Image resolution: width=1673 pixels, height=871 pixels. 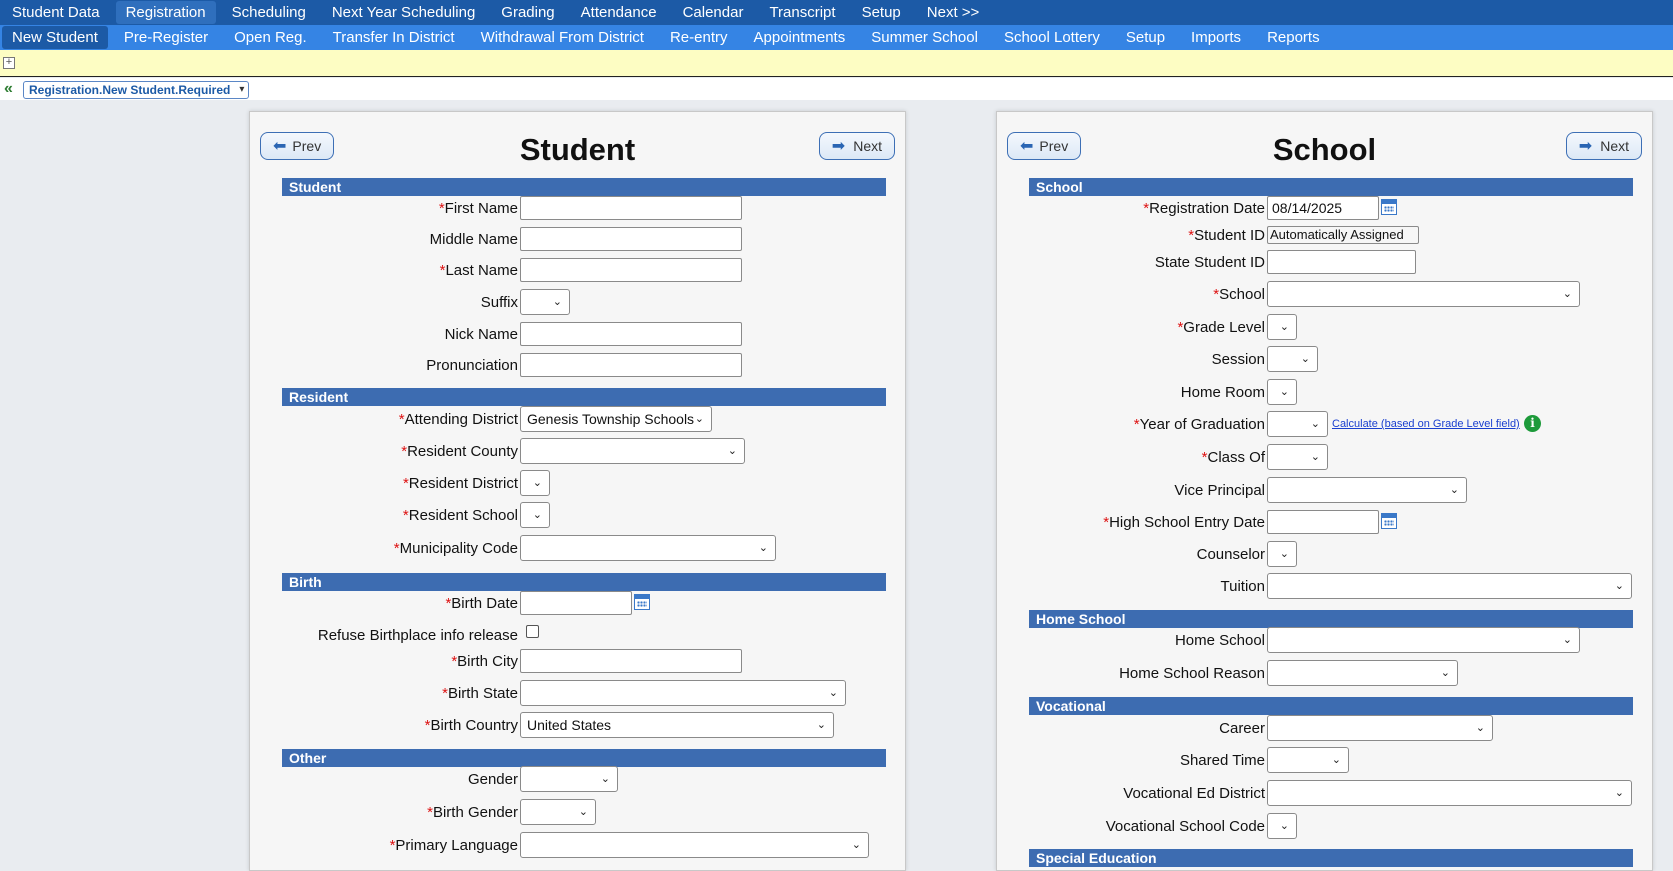 I want to click on row-class-of: *Class Of, so click(x=1131, y=458).